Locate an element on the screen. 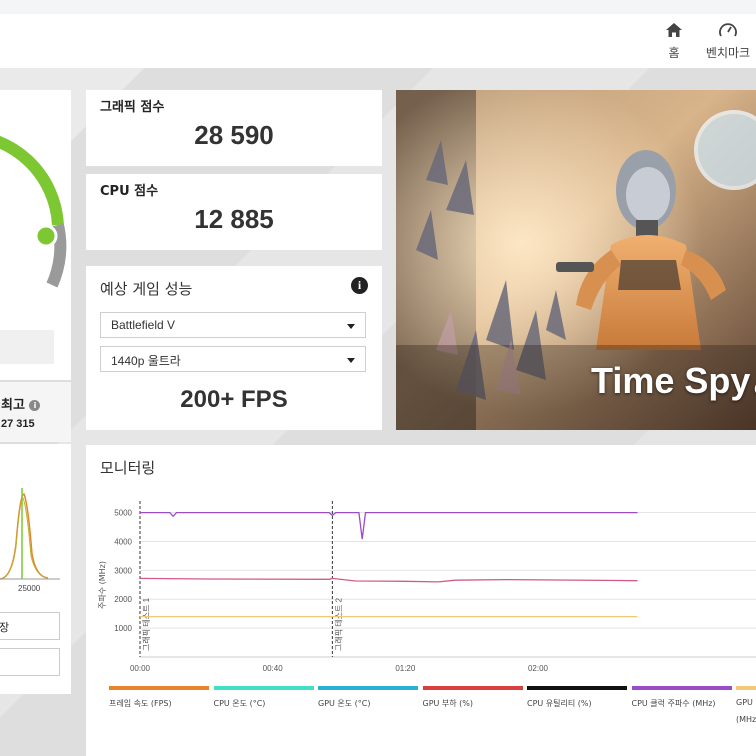  legend-label: CPU 온도 (°C) is located at coordinates (239, 703).